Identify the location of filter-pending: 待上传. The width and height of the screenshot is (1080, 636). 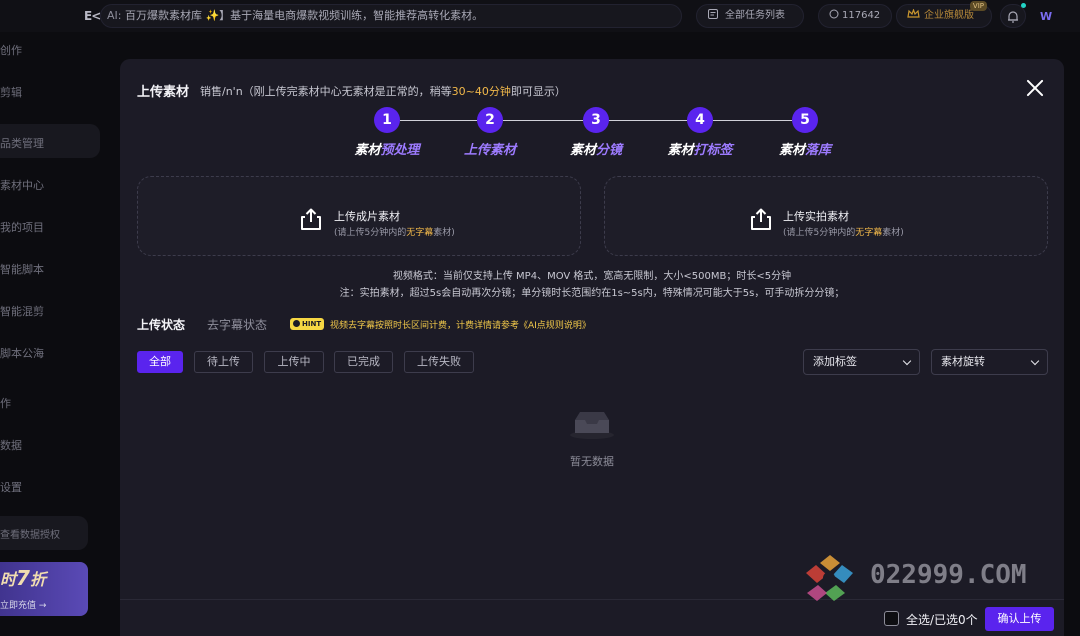
(223, 362).